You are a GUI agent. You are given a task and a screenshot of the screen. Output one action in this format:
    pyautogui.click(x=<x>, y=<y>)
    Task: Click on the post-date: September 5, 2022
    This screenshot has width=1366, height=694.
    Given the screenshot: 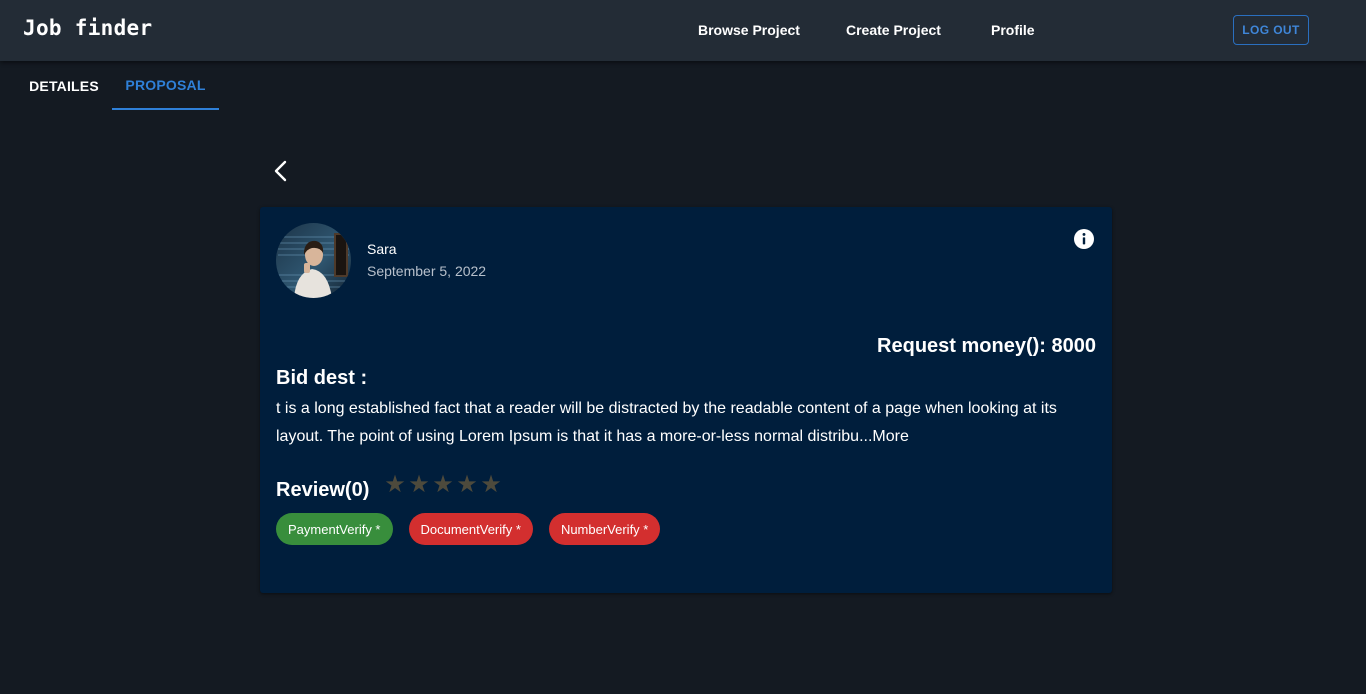 What is the action you would take?
    pyautogui.click(x=427, y=271)
    